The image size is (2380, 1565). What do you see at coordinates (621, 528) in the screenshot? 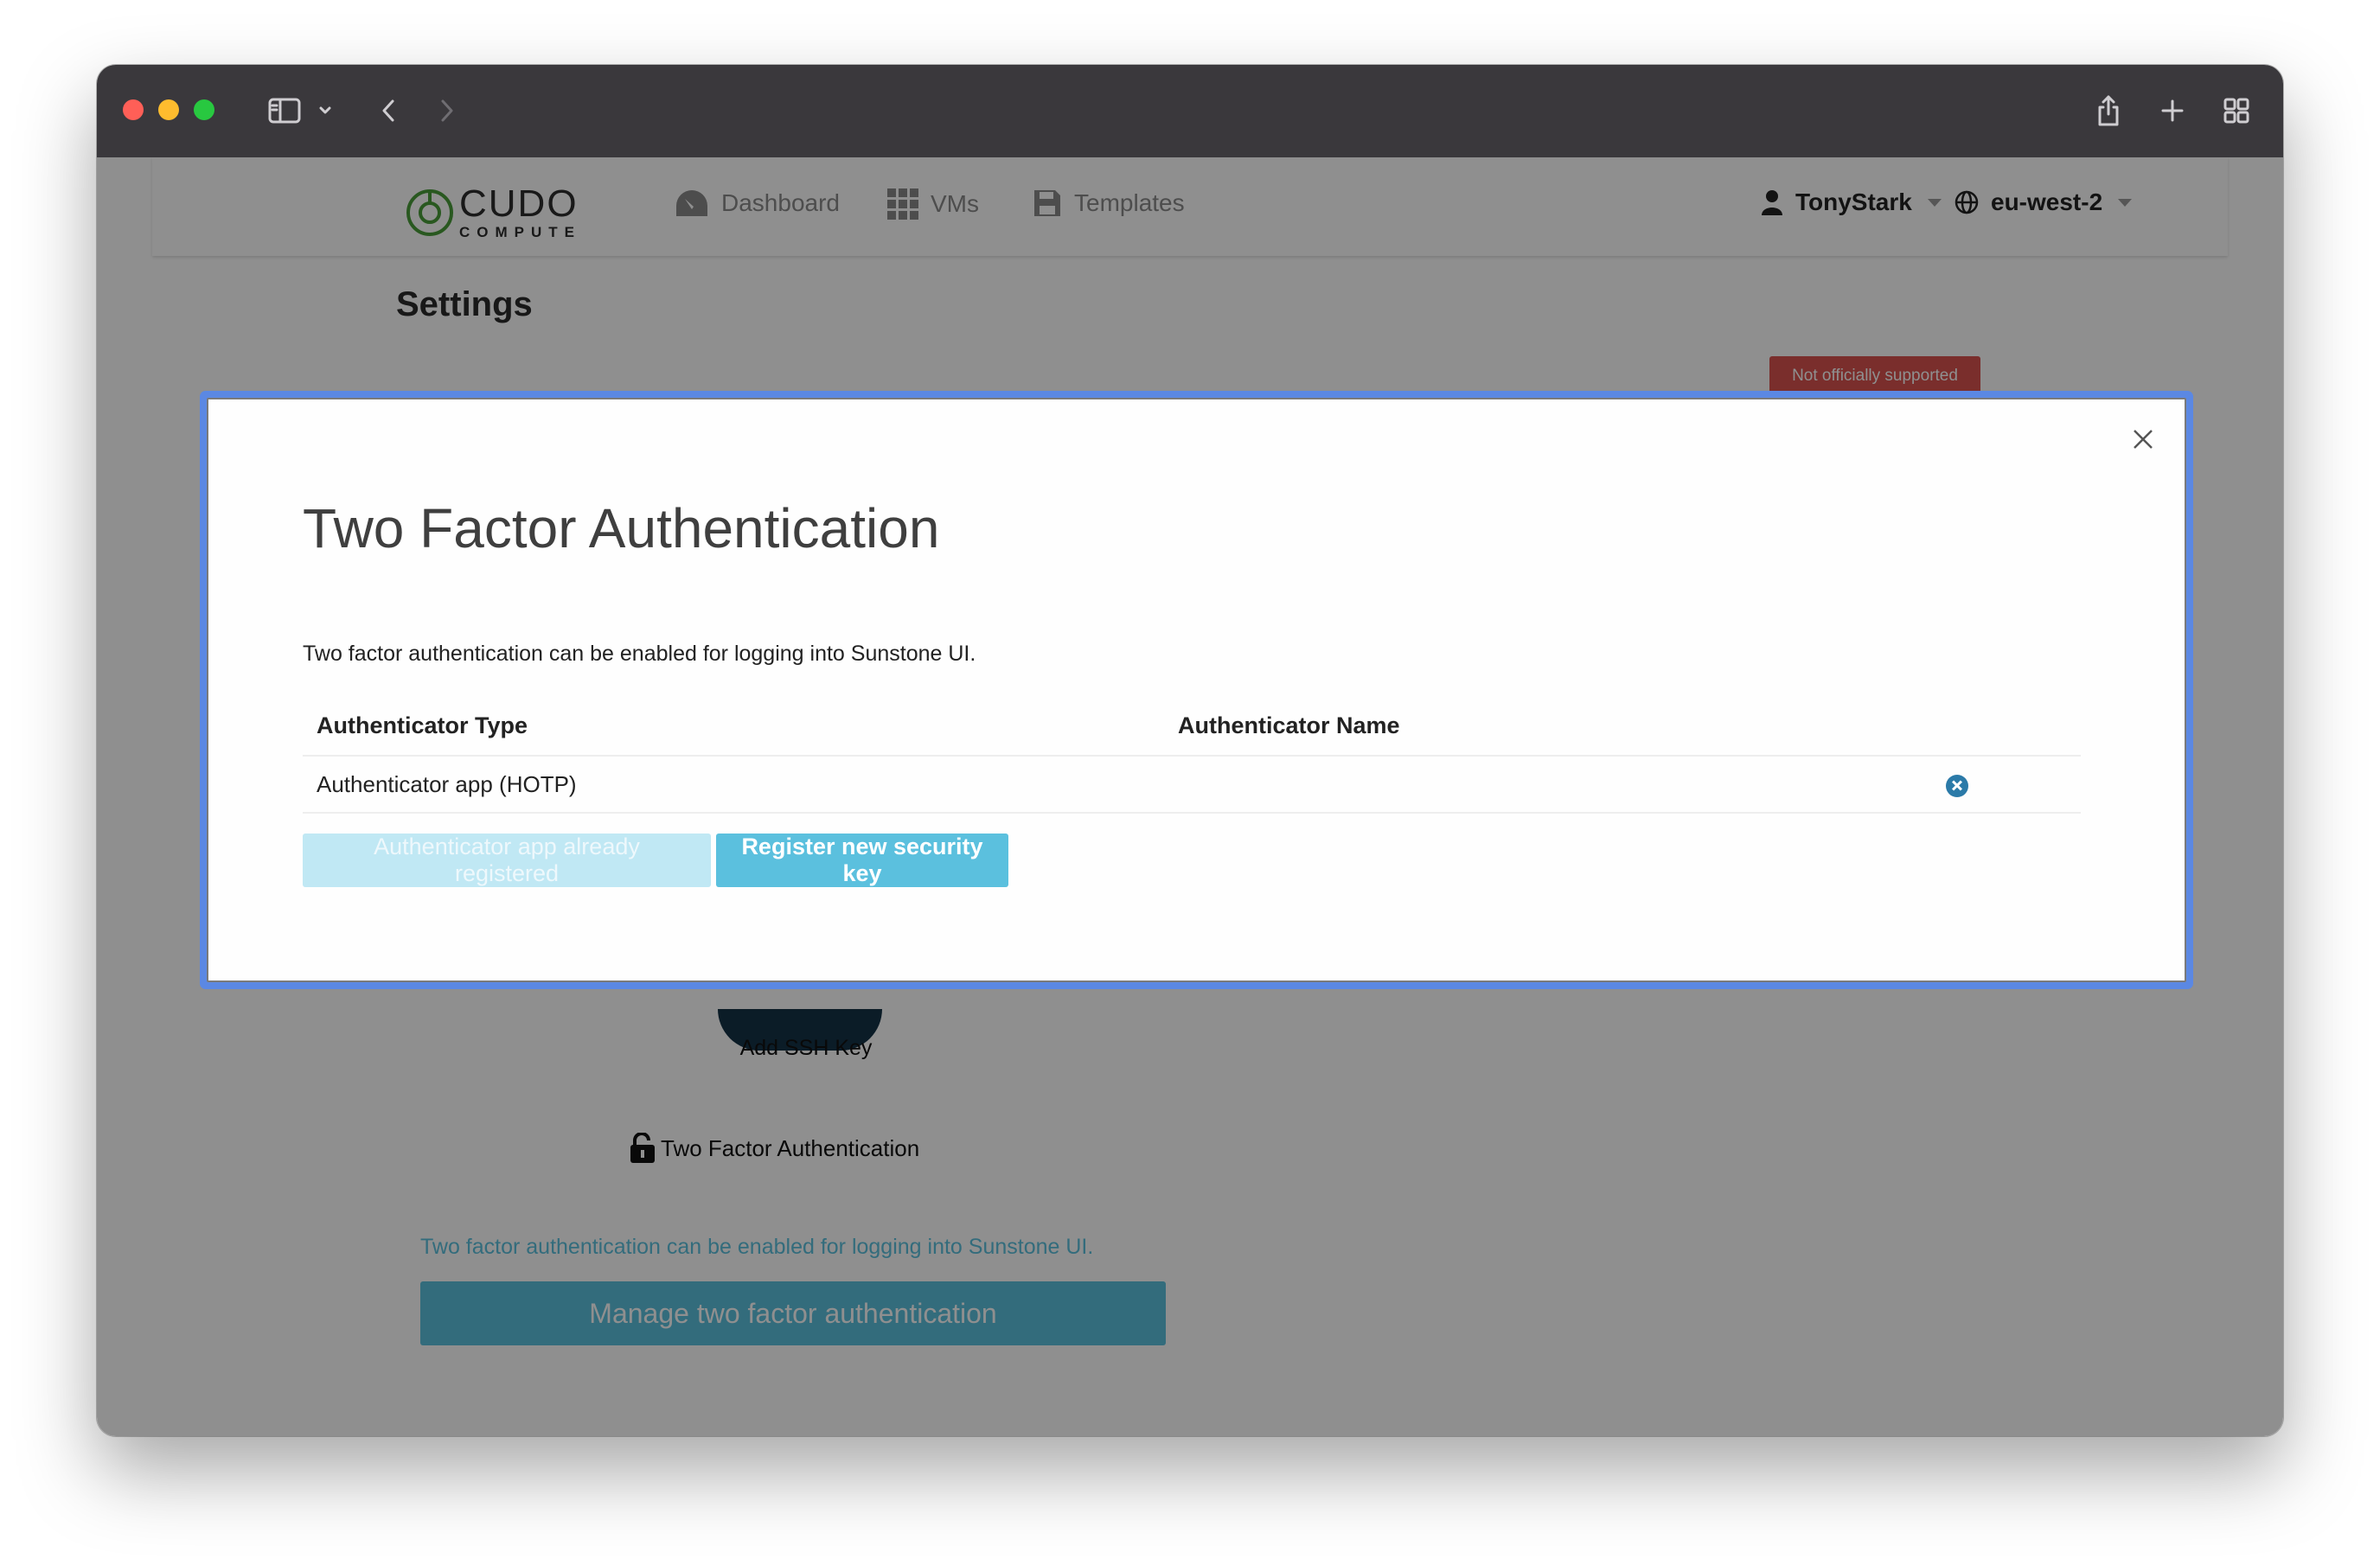
I see `modal-title: Two Factor Authentication` at bounding box center [621, 528].